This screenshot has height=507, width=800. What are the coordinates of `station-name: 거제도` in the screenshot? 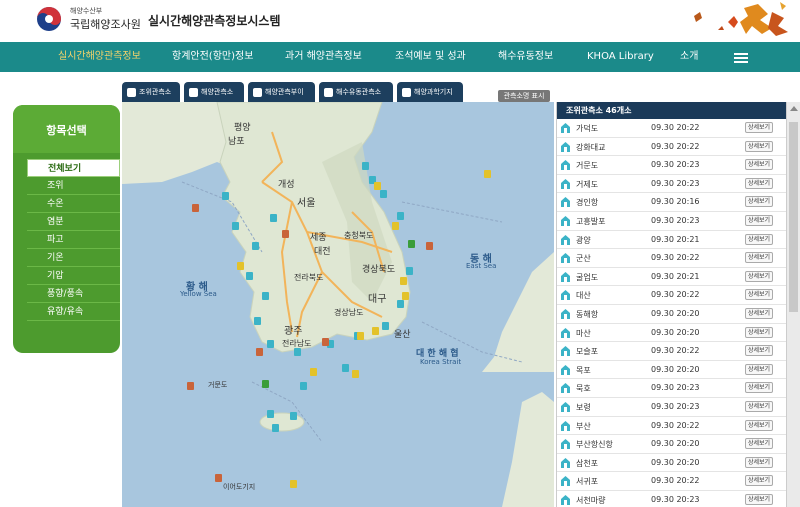 It's located at (587, 184).